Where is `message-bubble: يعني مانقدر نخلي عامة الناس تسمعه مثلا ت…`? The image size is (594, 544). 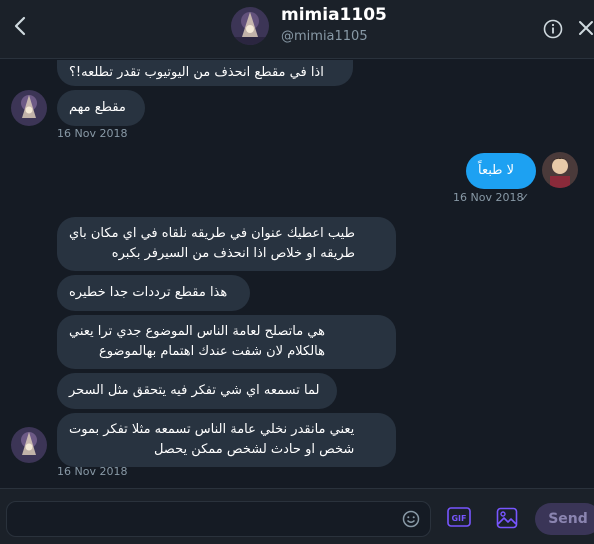
message-bubble: يعني مانقدر نخلي عامة الناس تسمعه مثلا ت… is located at coordinates (226, 440).